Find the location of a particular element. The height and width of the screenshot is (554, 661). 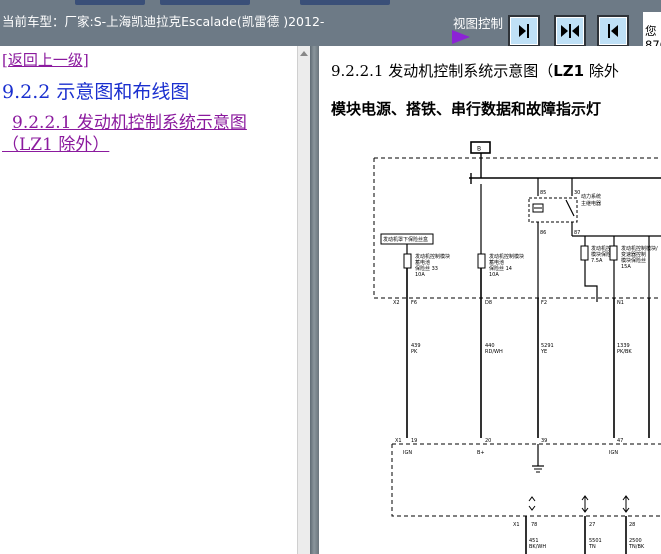

svg-text: F2 is located at coordinates (544, 303).